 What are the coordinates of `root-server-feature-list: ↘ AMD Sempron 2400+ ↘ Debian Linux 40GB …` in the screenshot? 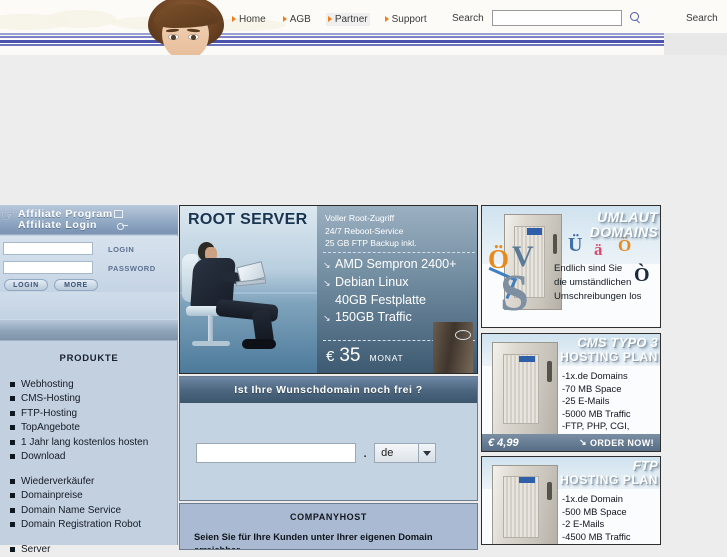 It's located at (400, 291).